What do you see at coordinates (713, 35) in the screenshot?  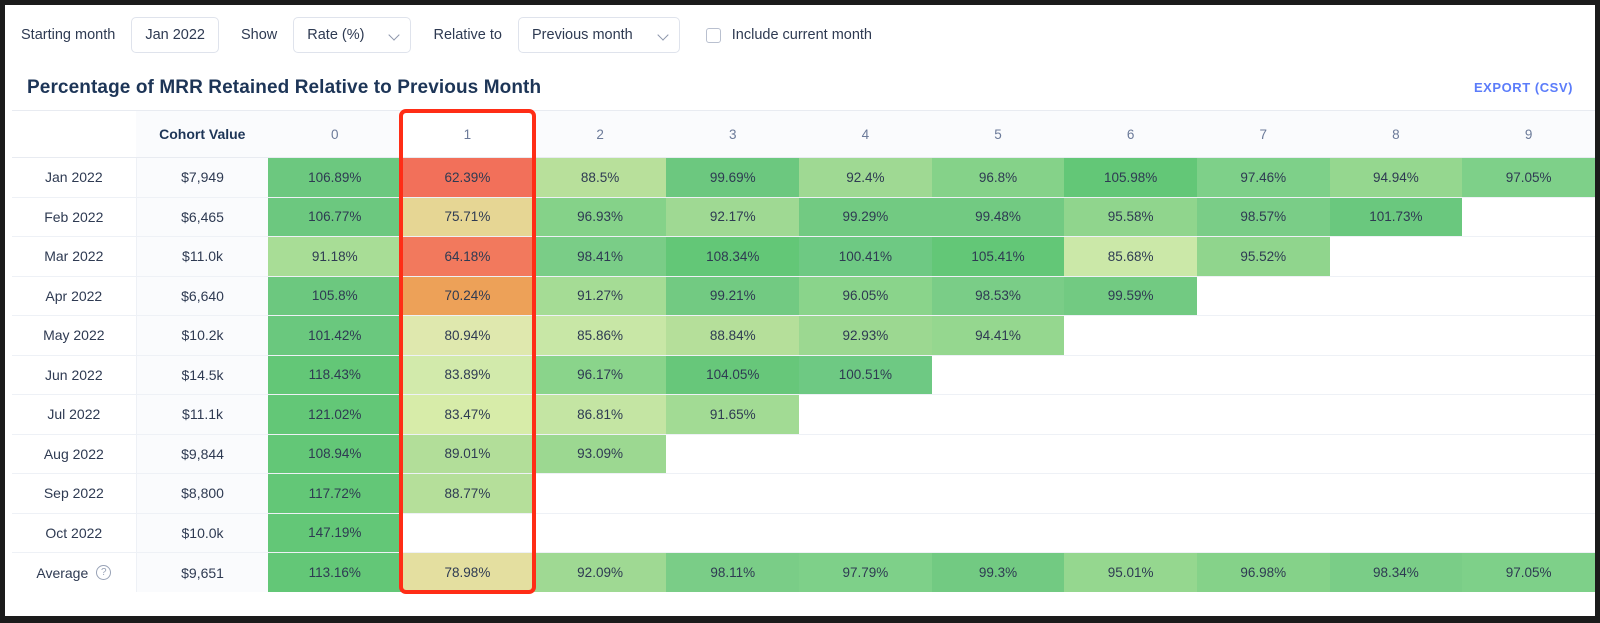 I see `checkbox-icon` at bounding box center [713, 35].